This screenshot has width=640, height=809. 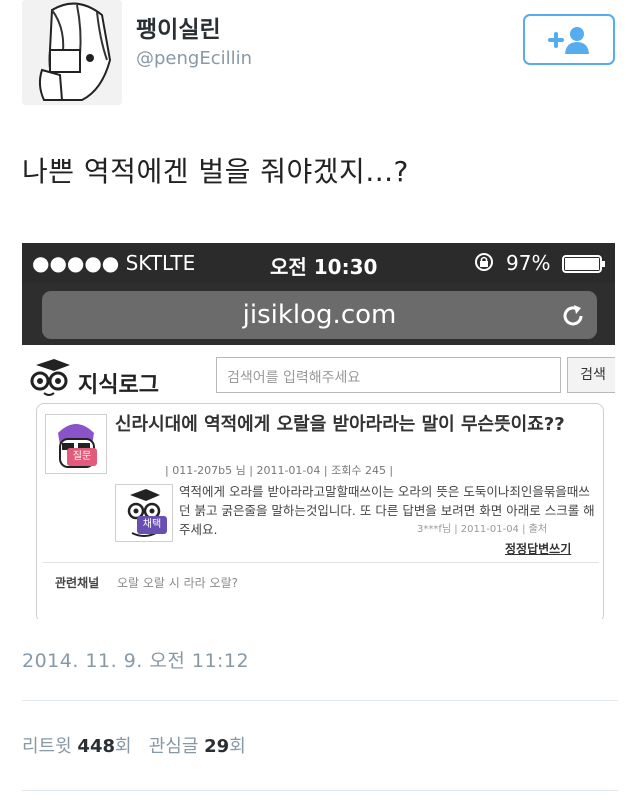 I want to click on profile-avatar, so click(x=72, y=52).